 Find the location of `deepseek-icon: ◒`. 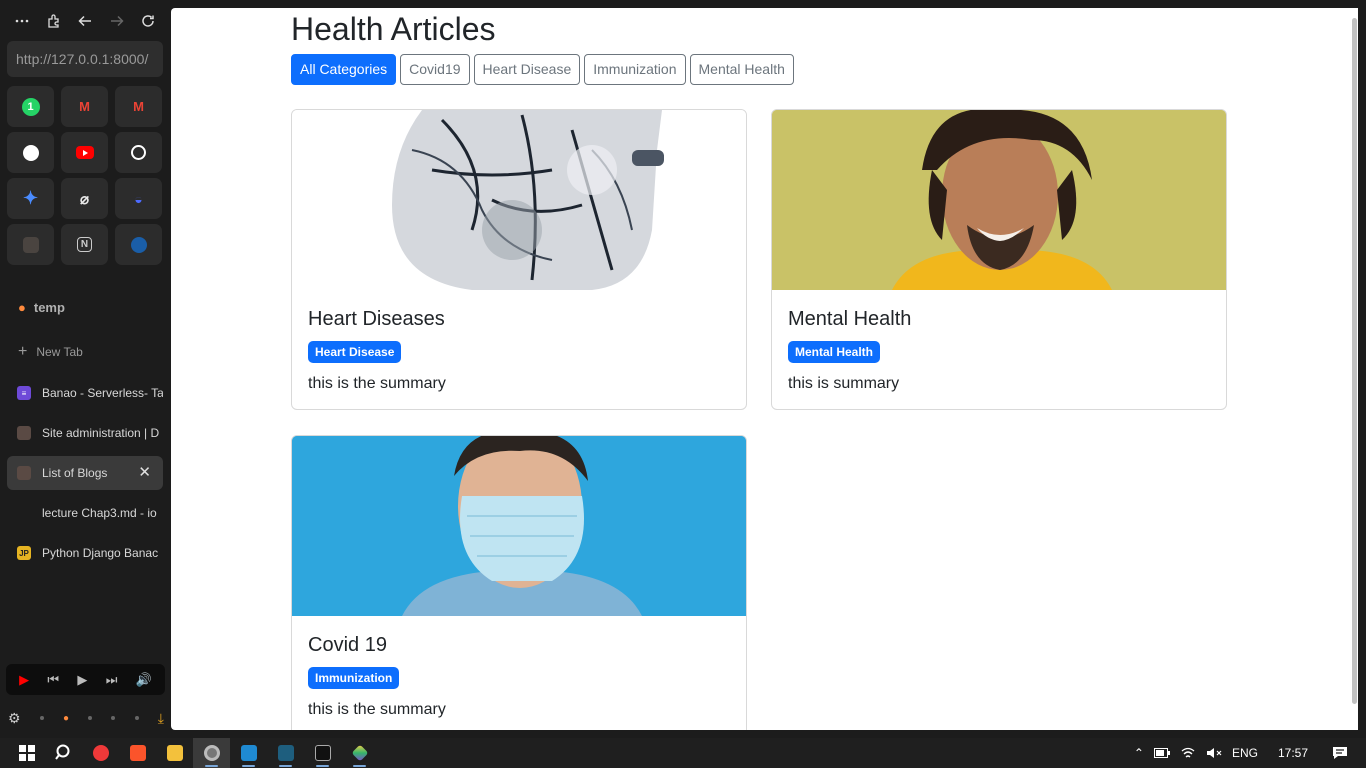

deepseek-icon: ◒ is located at coordinates (138, 198).